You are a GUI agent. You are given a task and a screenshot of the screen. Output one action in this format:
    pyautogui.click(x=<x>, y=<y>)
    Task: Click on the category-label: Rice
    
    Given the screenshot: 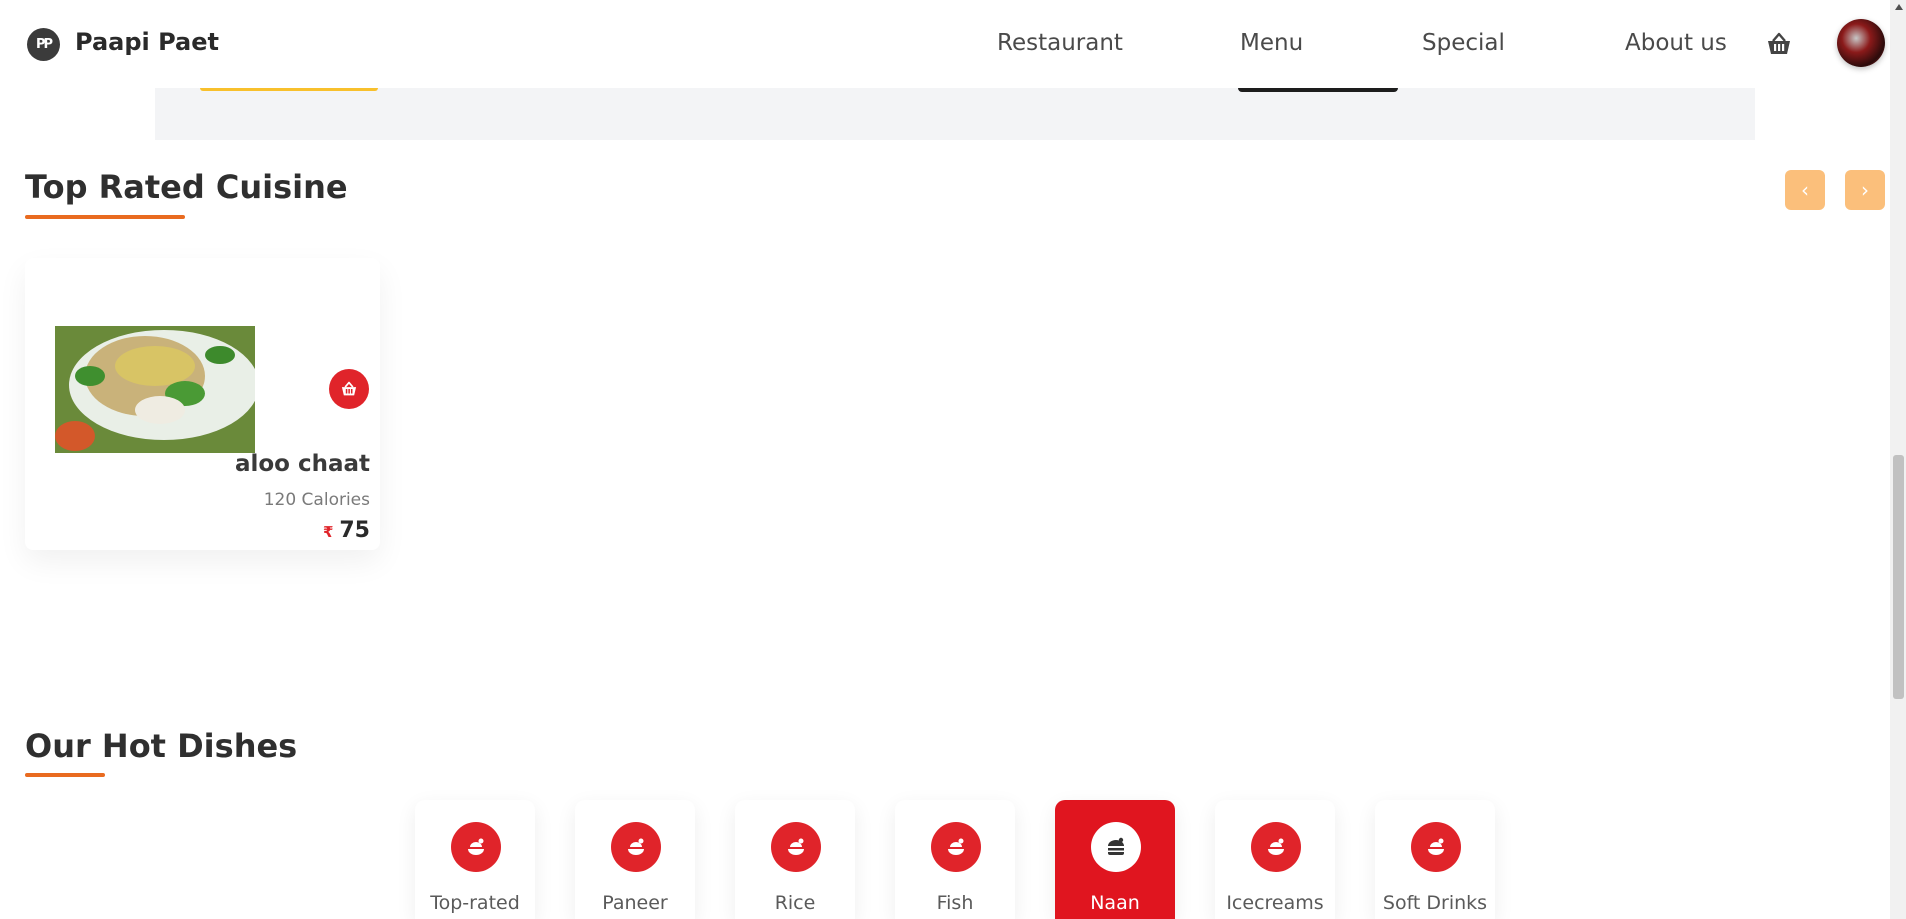 What is the action you would take?
    pyautogui.click(x=795, y=903)
    